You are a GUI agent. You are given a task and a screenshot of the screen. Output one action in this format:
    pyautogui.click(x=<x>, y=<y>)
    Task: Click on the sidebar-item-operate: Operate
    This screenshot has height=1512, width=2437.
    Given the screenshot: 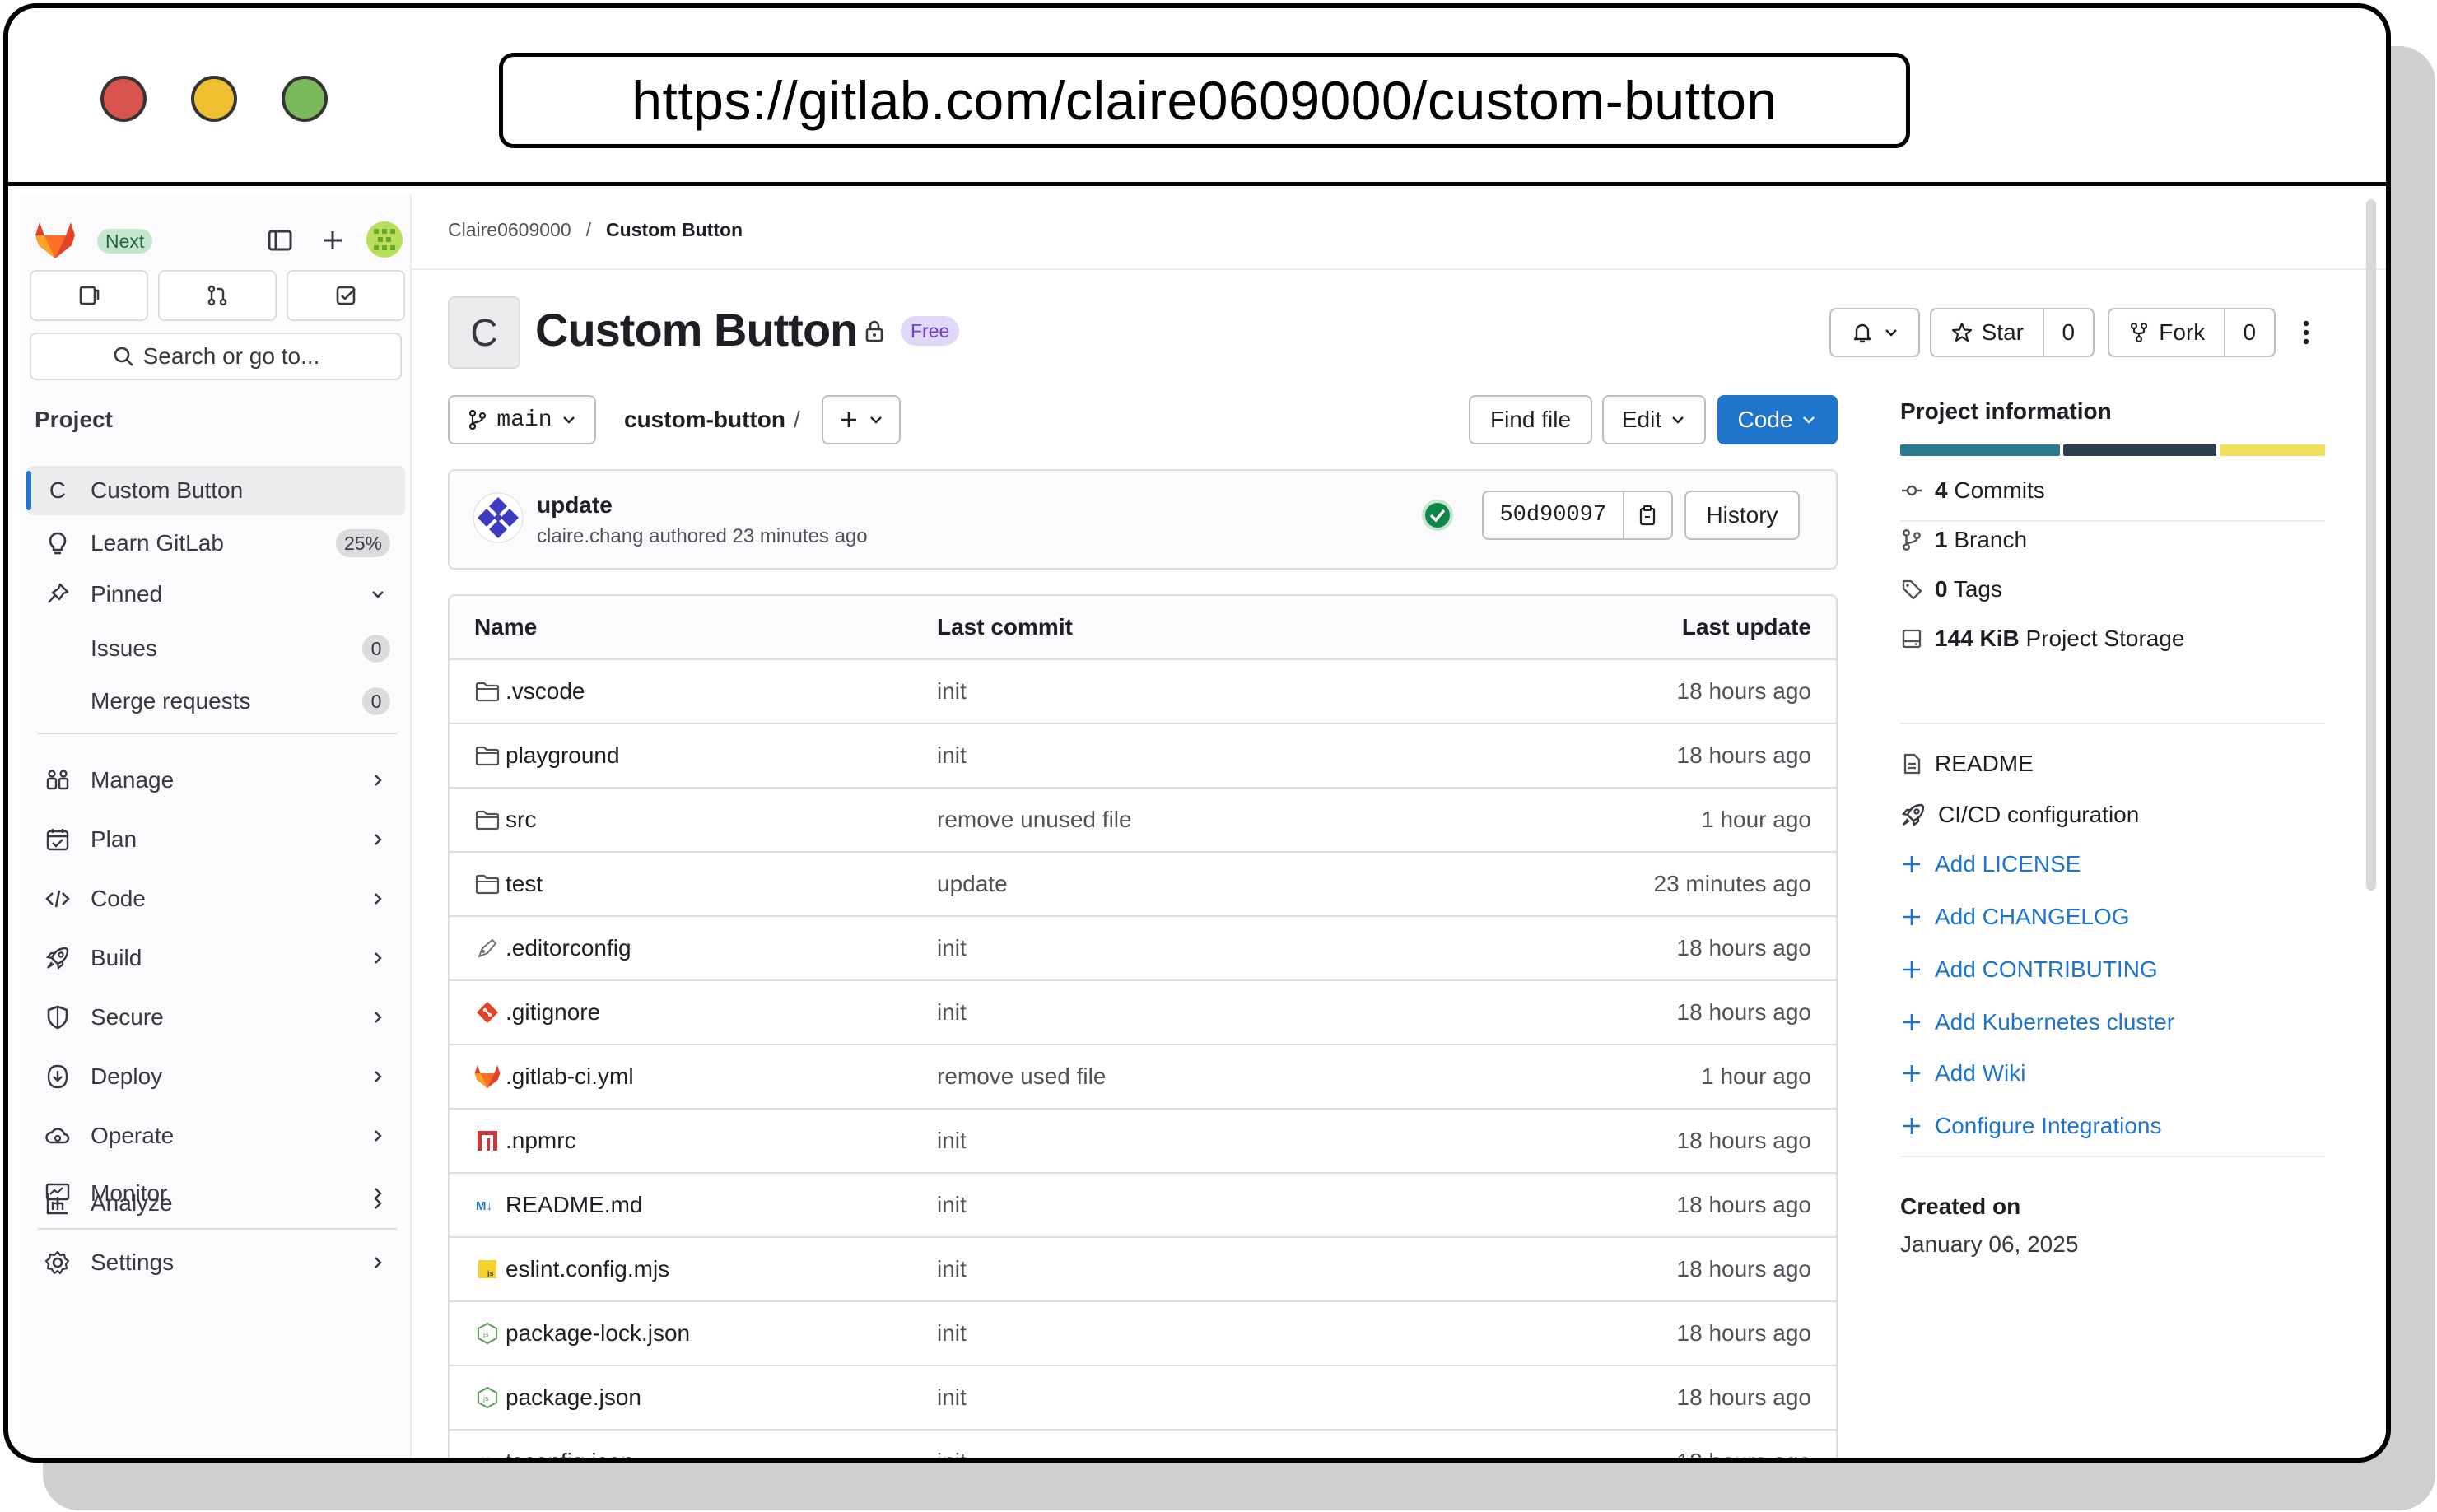 What is the action you would take?
    pyautogui.click(x=216, y=1136)
    